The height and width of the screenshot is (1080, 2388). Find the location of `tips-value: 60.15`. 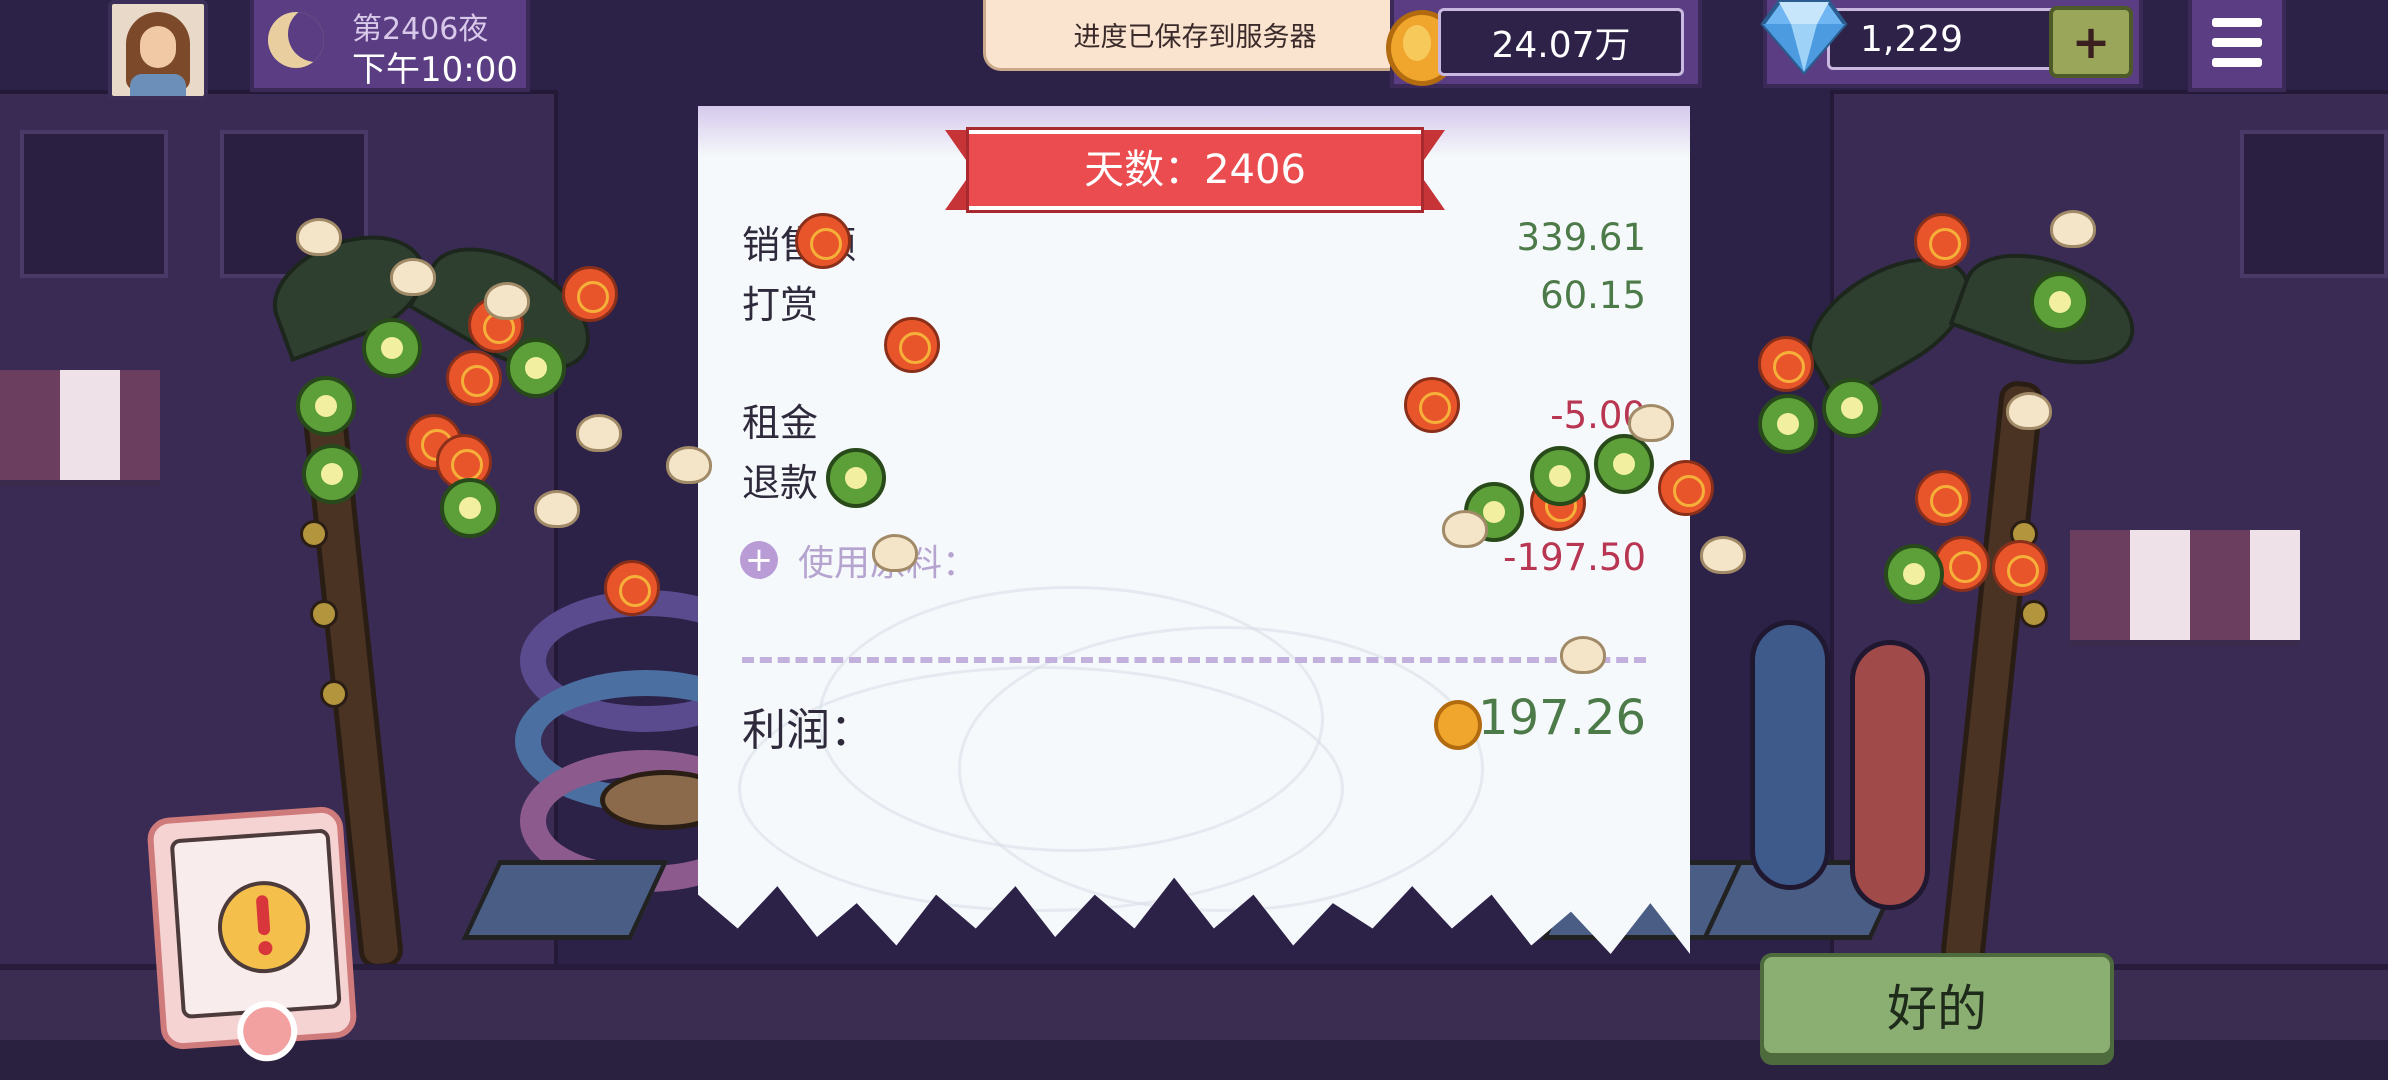

tips-value: 60.15 is located at coordinates (1593, 295).